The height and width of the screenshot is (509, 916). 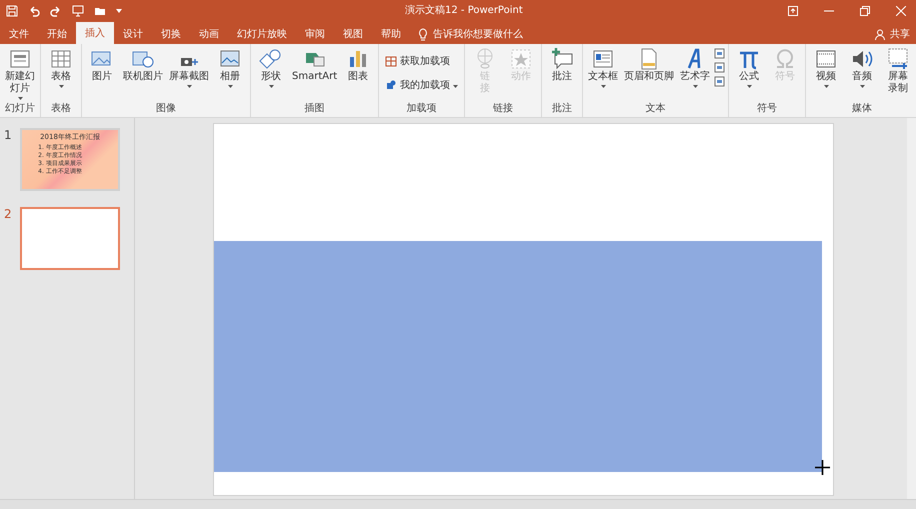 I want to click on ribbon-button: 艺术字, so click(x=695, y=74).